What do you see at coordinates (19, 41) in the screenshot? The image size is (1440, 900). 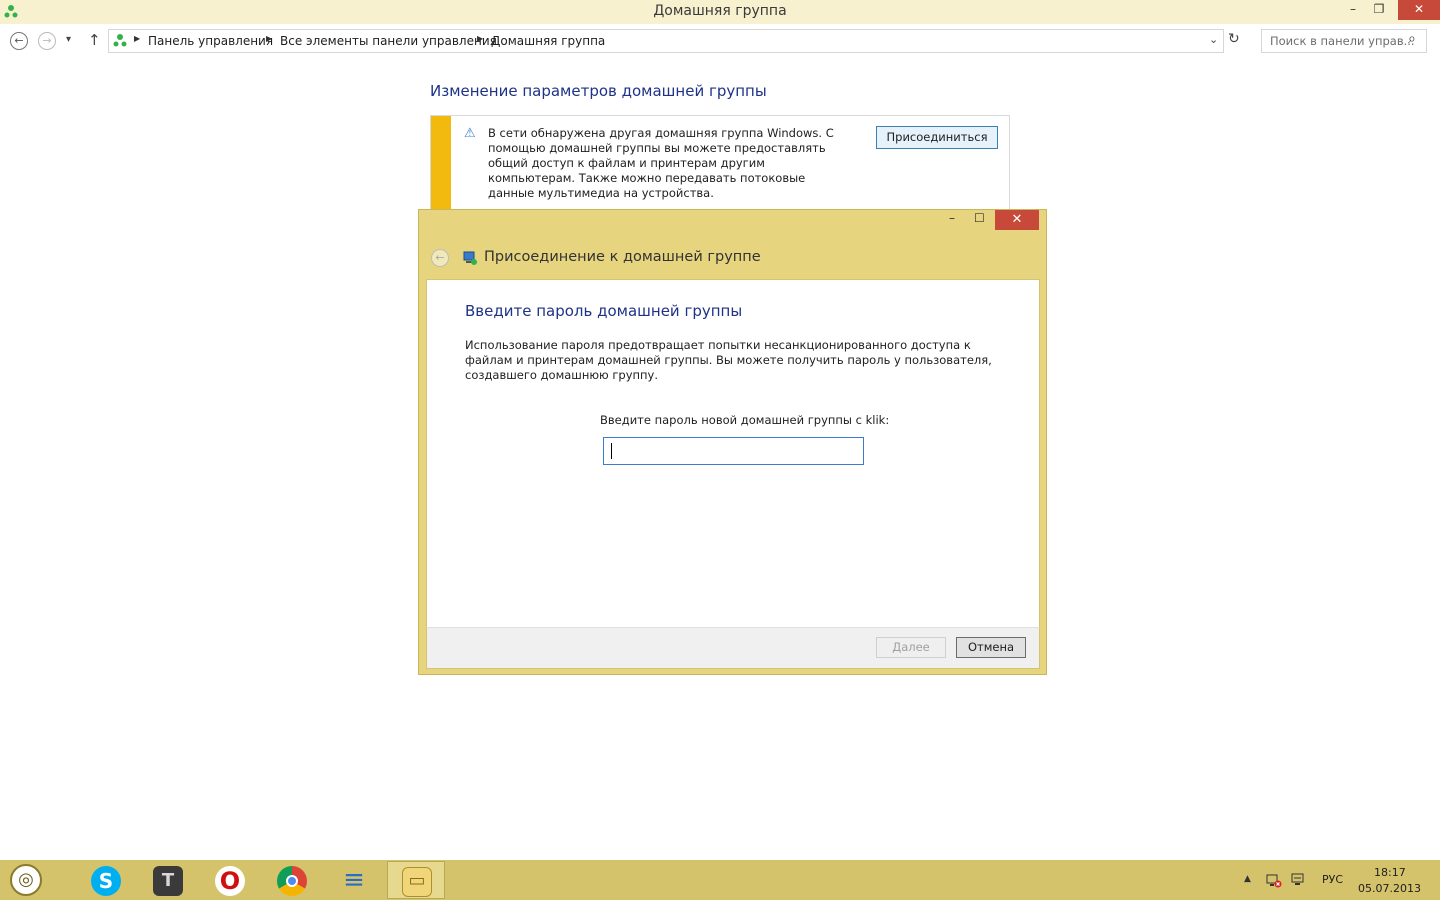 I see `back-button: ←` at bounding box center [19, 41].